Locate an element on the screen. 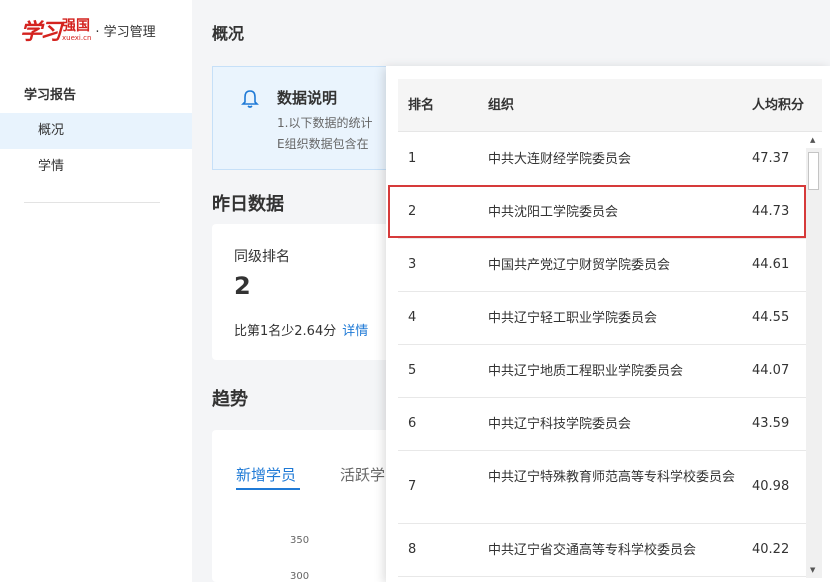 The width and height of the screenshot is (830, 582). data-notice: 数据说明 1.以下数据的统计 E组织数据包含在 is located at coordinates (312, 118).